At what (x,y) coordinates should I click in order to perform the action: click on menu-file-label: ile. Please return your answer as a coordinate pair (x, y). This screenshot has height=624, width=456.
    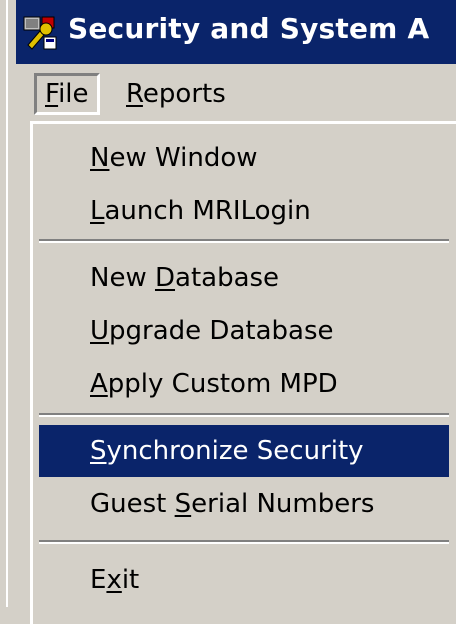
    Looking at the image, I should click on (73, 94).